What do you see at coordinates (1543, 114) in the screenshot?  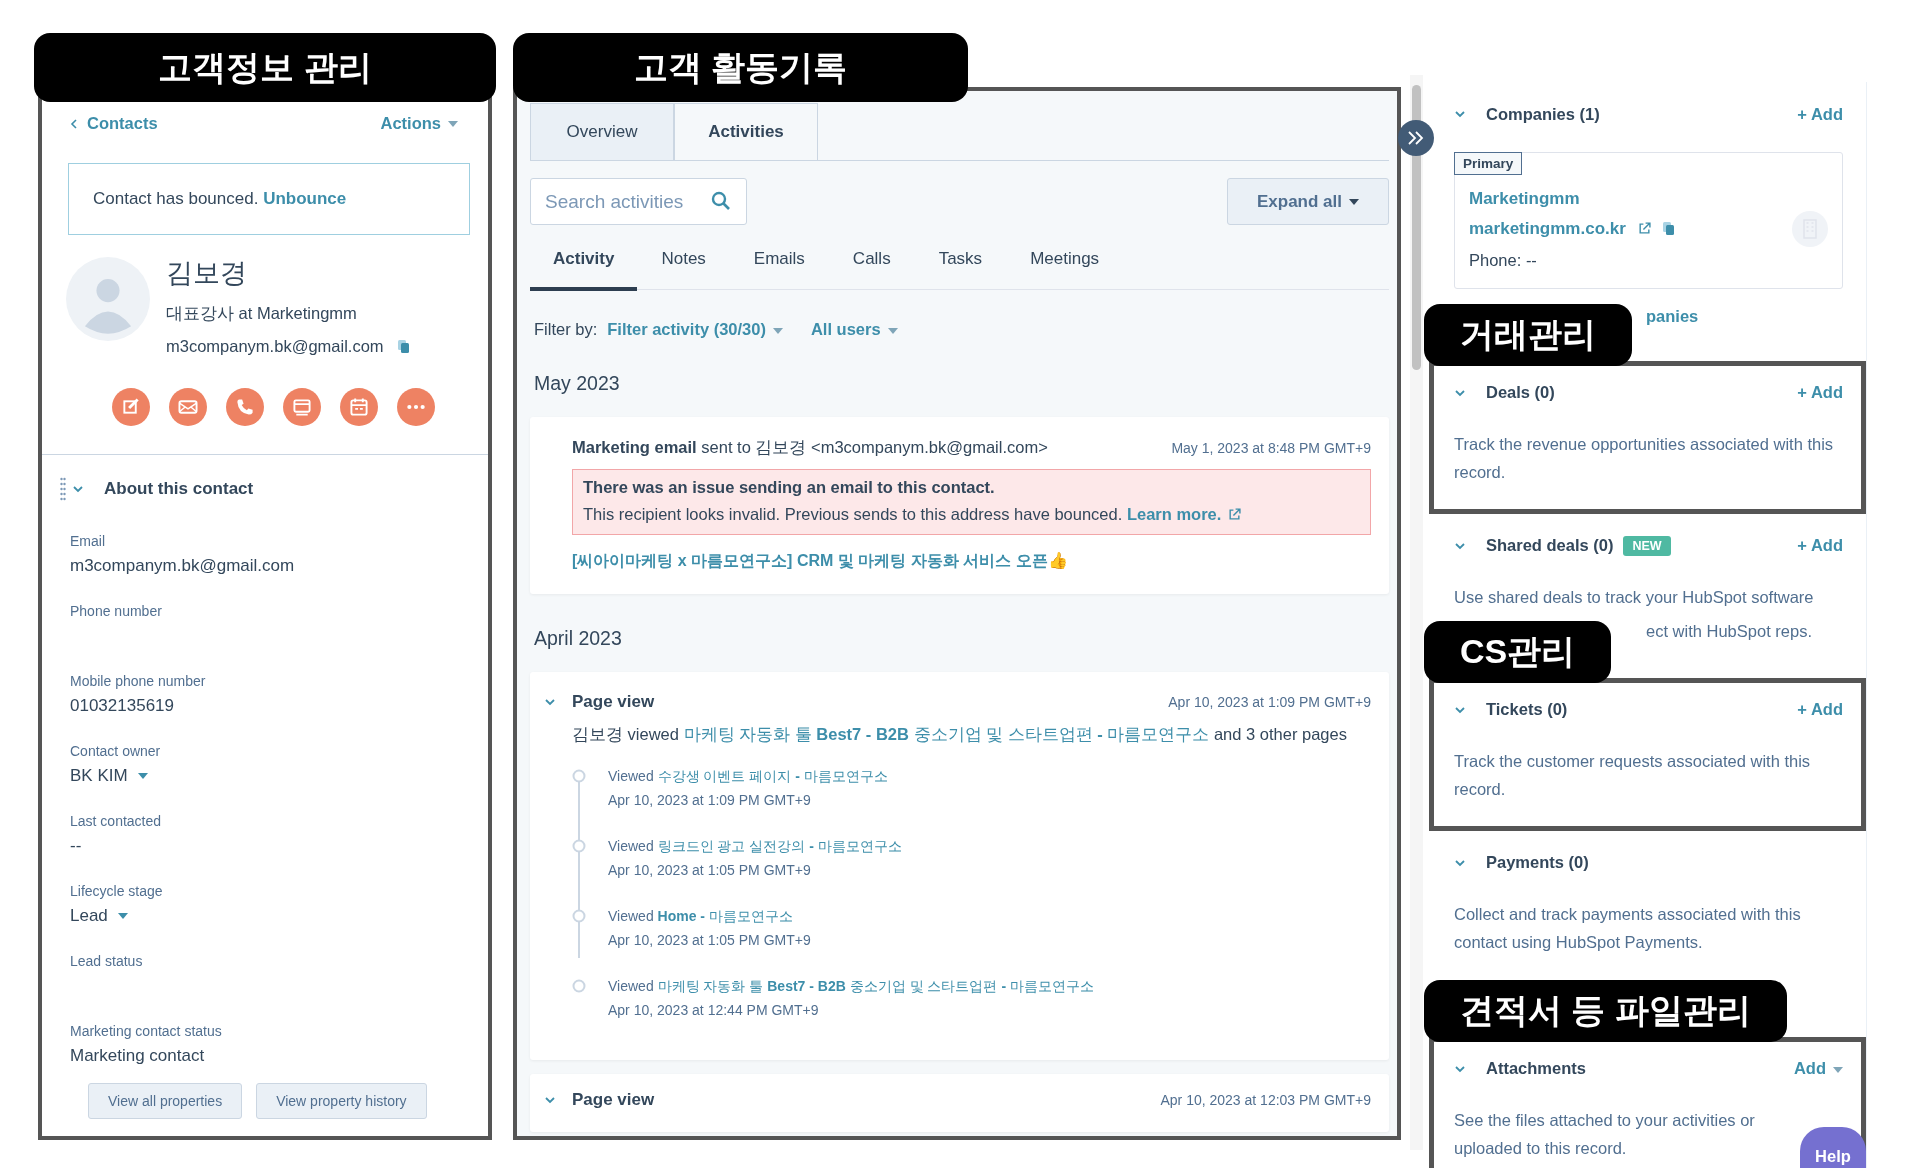 I see `section-title: Companies (1)` at bounding box center [1543, 114].